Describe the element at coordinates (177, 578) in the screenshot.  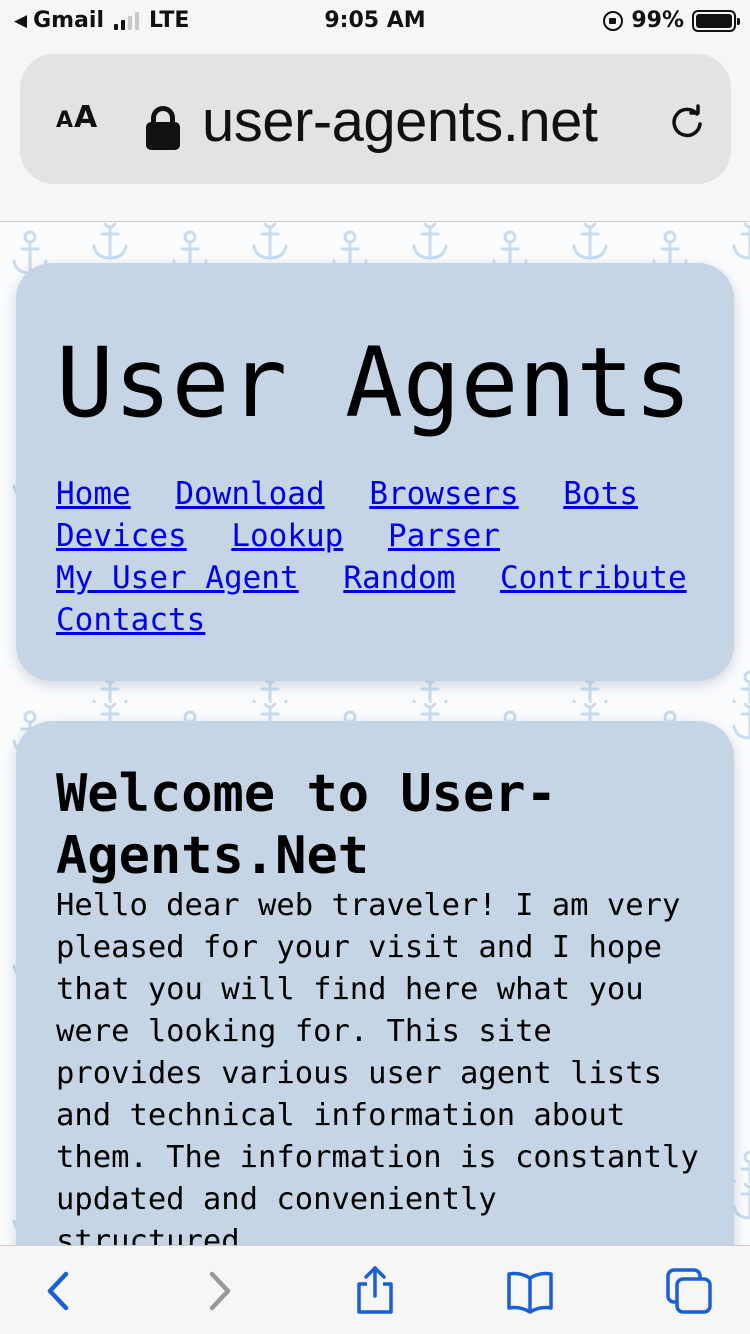
I see `nav-link-my-user-agent: My User Agent` at that location.